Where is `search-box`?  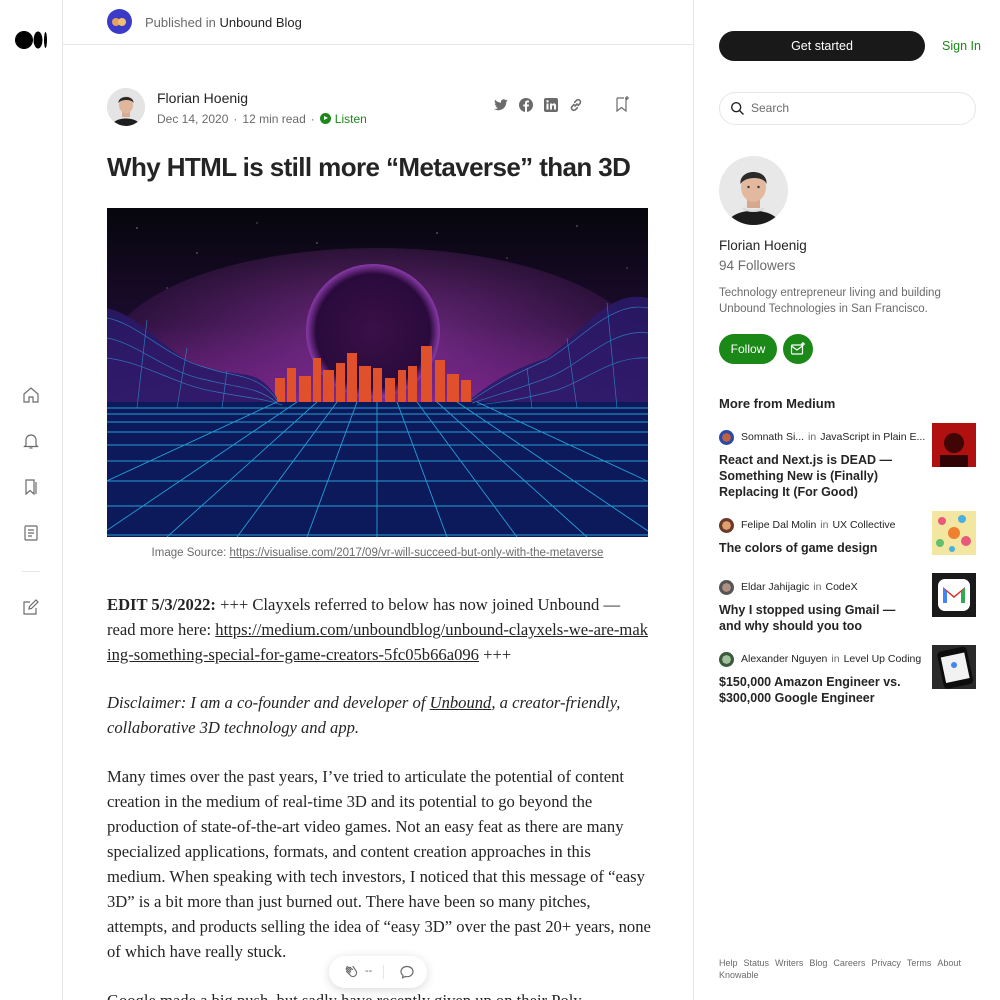 search-box is located at coordinates (847, 108).